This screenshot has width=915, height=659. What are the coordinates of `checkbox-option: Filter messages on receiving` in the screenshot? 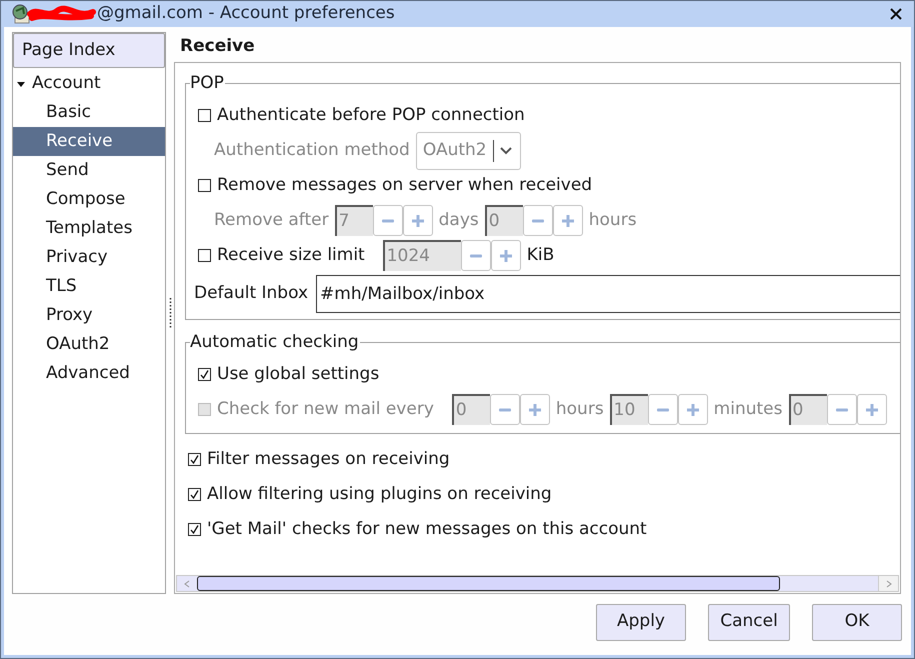 It's located at (544, 459).